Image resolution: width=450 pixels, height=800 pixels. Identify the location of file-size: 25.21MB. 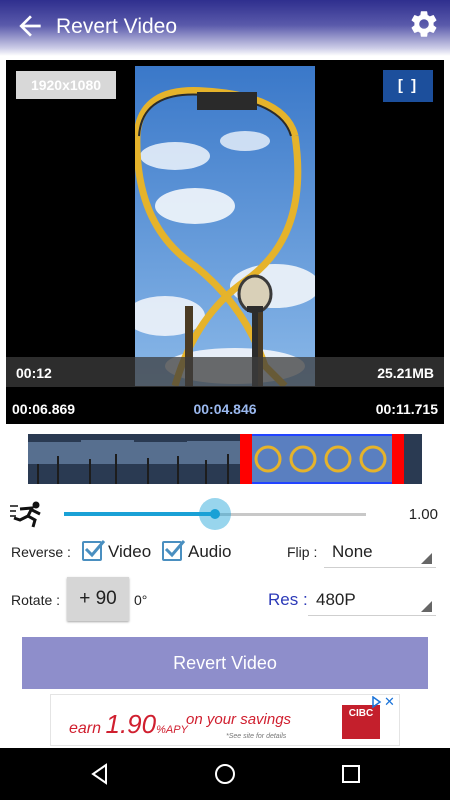
(405, 373).